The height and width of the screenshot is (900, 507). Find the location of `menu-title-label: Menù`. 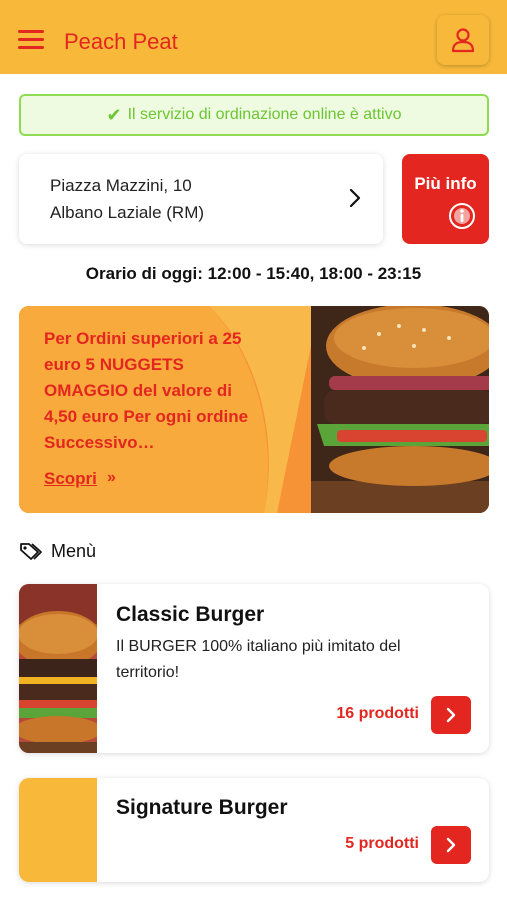

menu-title-label: Menù is located at coordinates (74, 550).